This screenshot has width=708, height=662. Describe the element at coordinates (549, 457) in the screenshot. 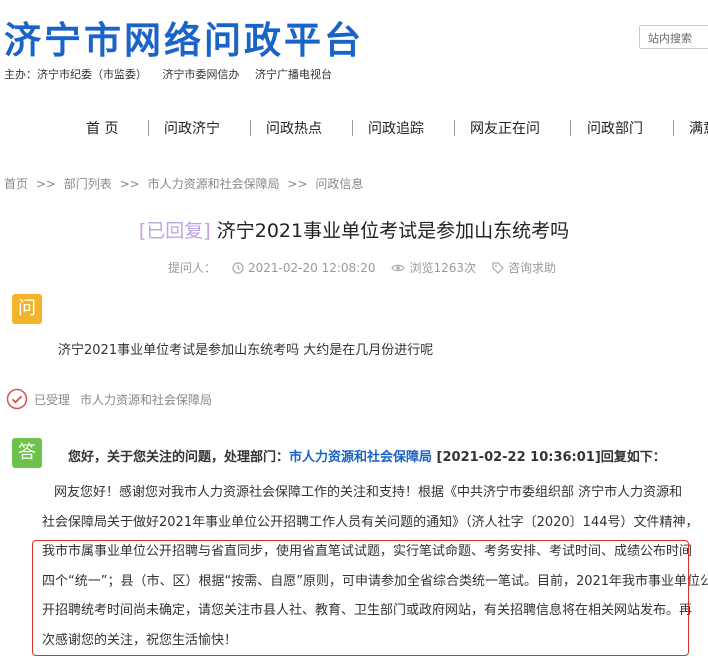

I see `reply-suffix: [2021-02-22 10:36:01]回复如下：` at that location.